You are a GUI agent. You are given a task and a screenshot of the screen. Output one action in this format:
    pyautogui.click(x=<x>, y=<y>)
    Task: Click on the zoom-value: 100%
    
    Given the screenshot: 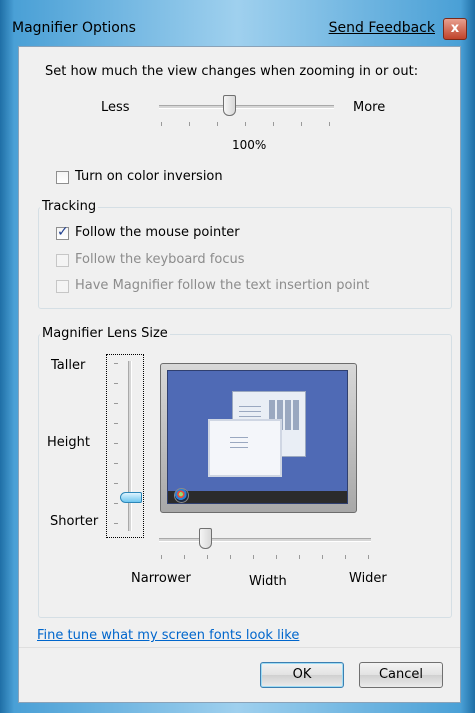 What is the action you would take?
    pyautogui.click(x=249, y=145)
    